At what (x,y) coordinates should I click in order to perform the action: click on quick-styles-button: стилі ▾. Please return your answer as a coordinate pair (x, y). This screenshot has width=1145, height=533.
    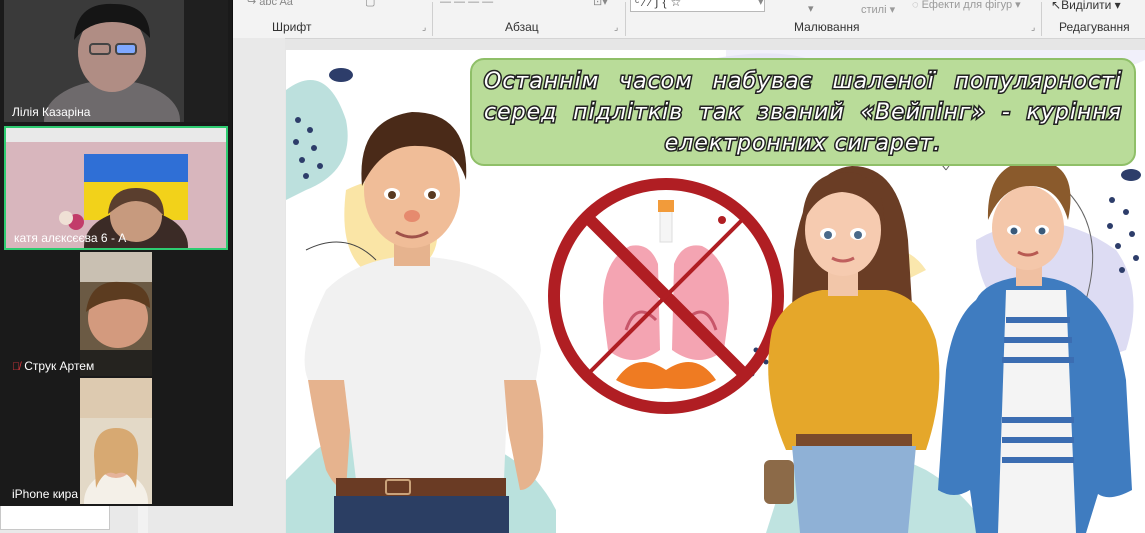
    Looking at the image, I should click on (878, 9).